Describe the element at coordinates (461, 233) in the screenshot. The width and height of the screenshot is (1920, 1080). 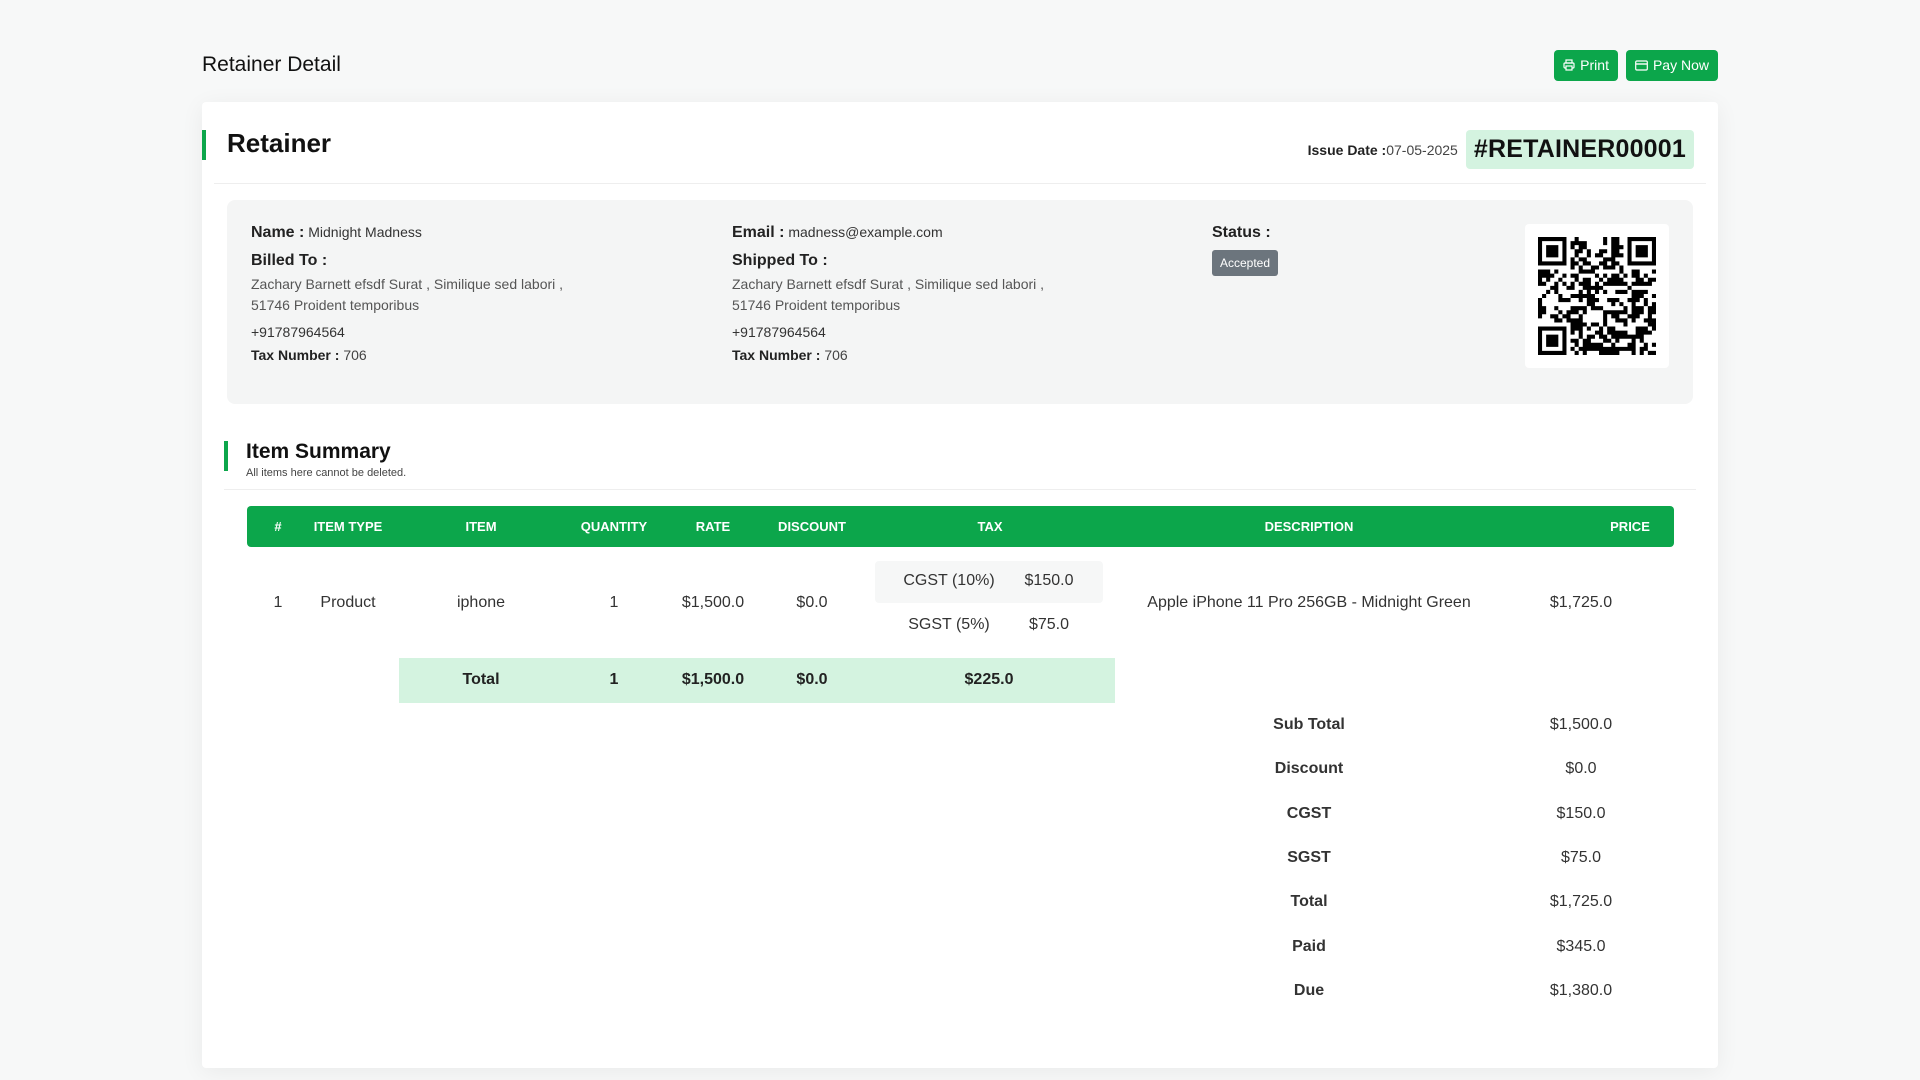
I see `name-line: Name : Midnight Madness` at that location.